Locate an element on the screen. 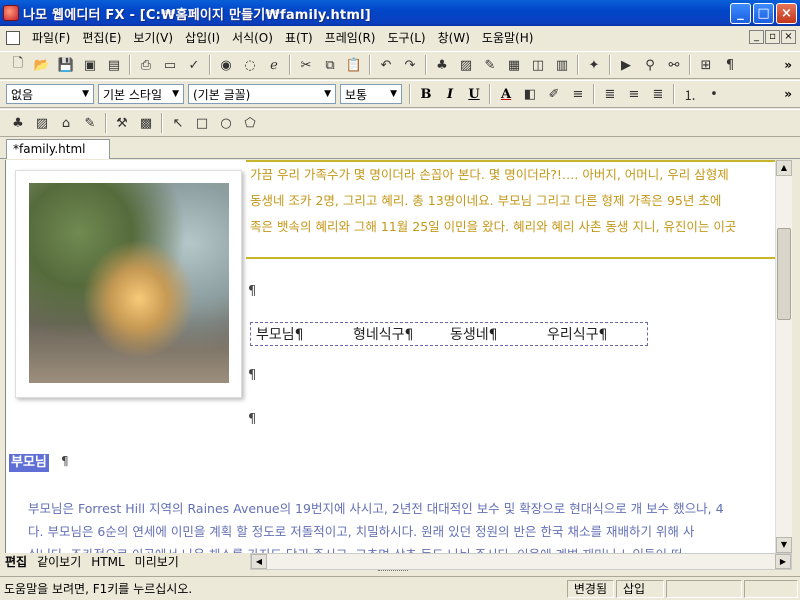 The image size is (800, 600). undo-icon: ↶ is located at coordinates (386, 65).